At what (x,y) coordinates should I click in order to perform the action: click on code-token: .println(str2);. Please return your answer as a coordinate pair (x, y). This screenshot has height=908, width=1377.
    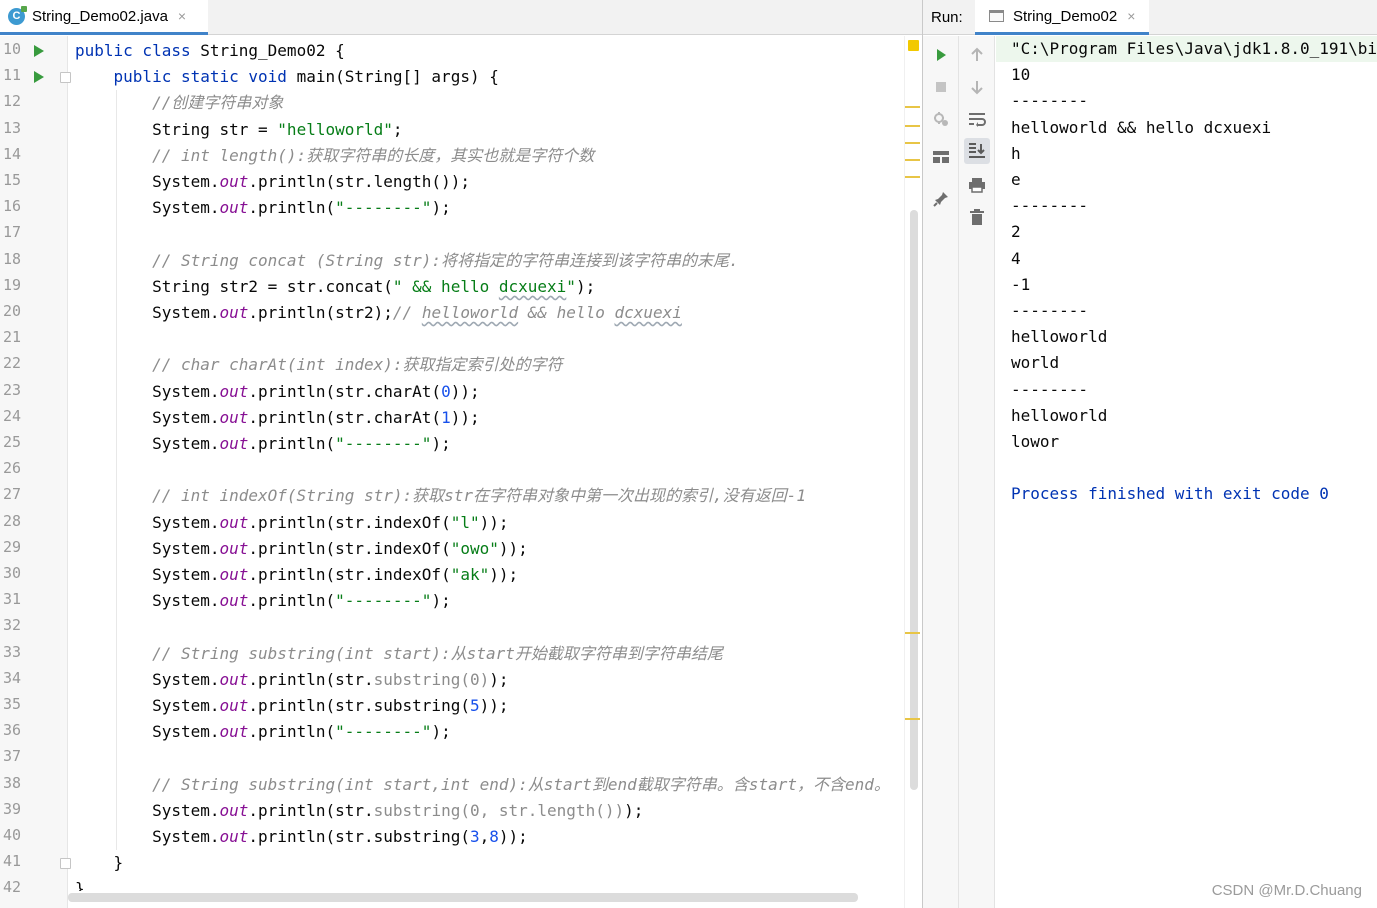
    Looking at the image, I should click on (320, 312).